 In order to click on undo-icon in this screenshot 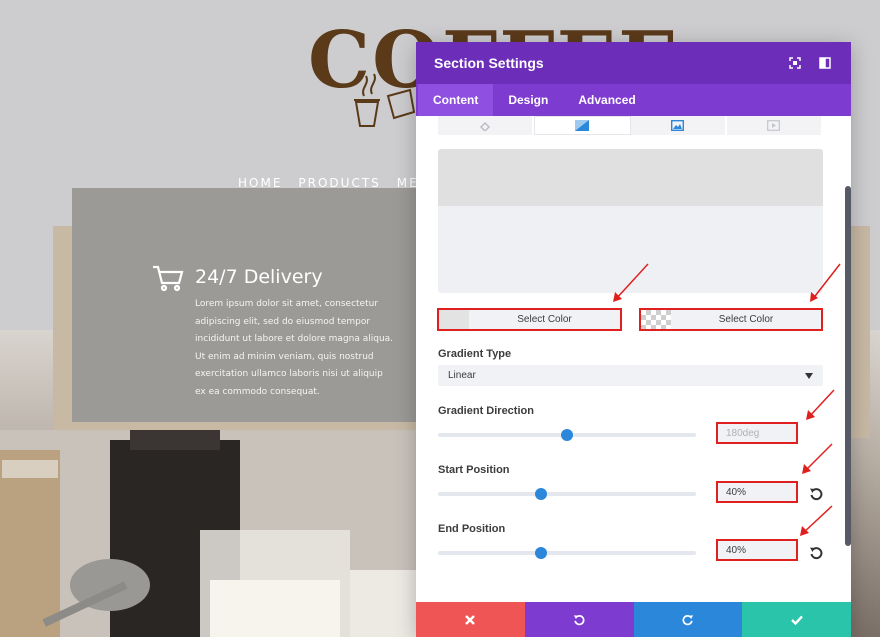, I will do `click(579, 619)`.